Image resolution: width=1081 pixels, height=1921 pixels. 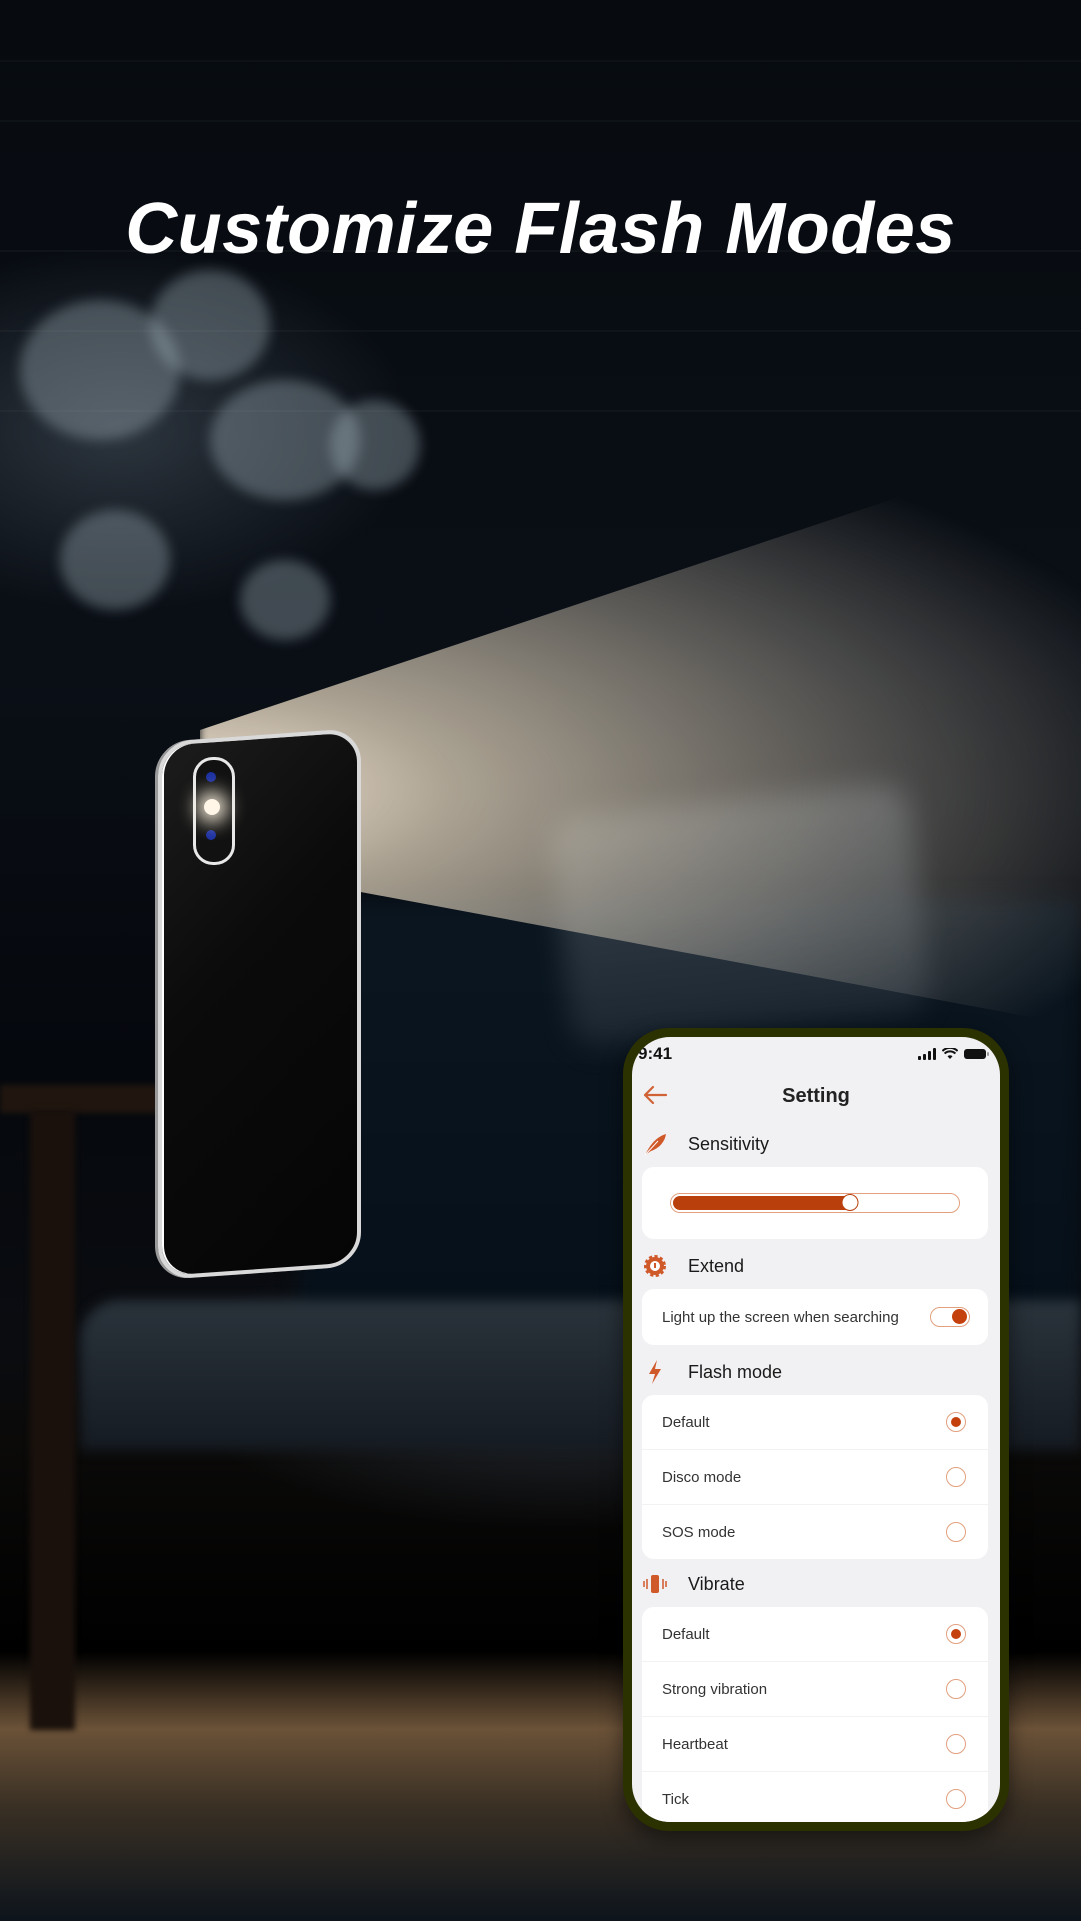 I want to click on toggle-label: Light up the screen when searching, so click(x=780, y=1317).